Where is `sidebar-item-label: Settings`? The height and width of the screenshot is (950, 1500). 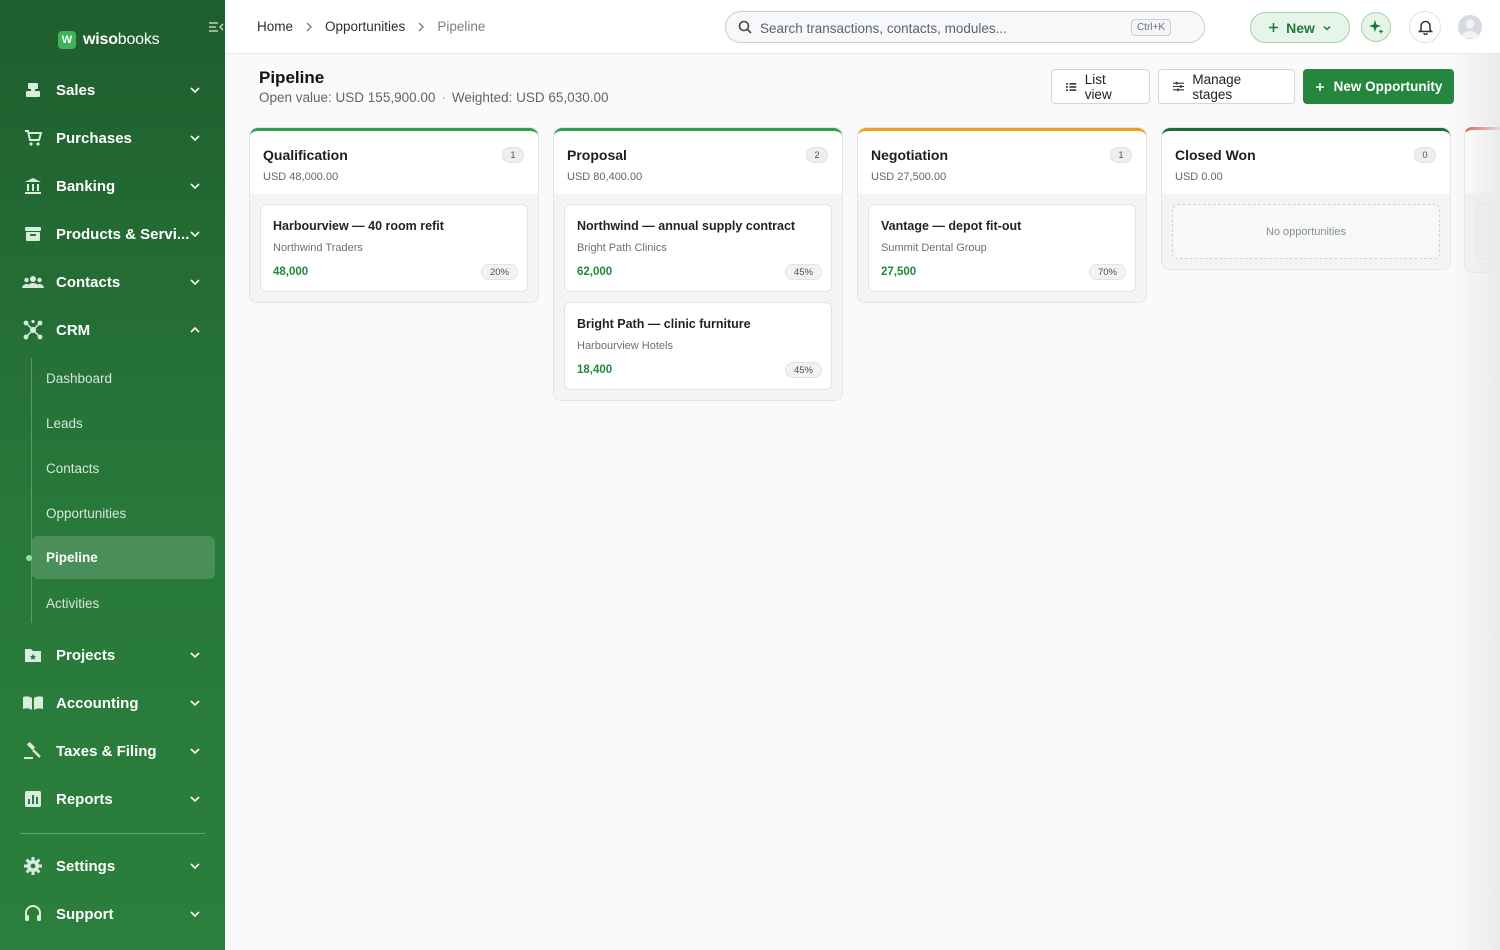 sidebar-item-label: Settings is located at coordinates (86, 866).